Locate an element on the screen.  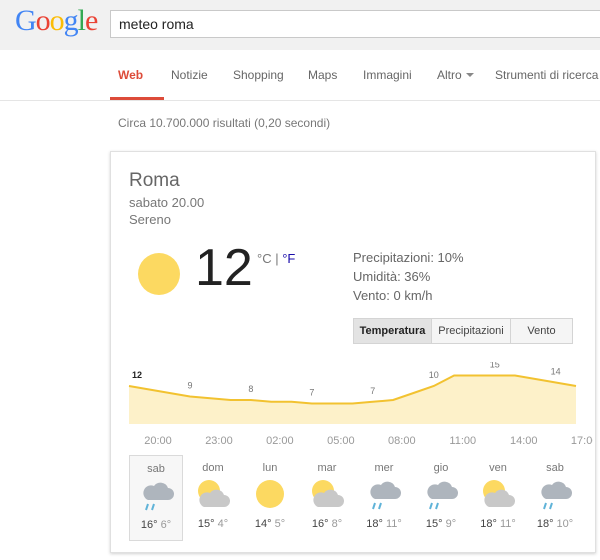
forecast-low: 8° is located at coordinates (337, 524).